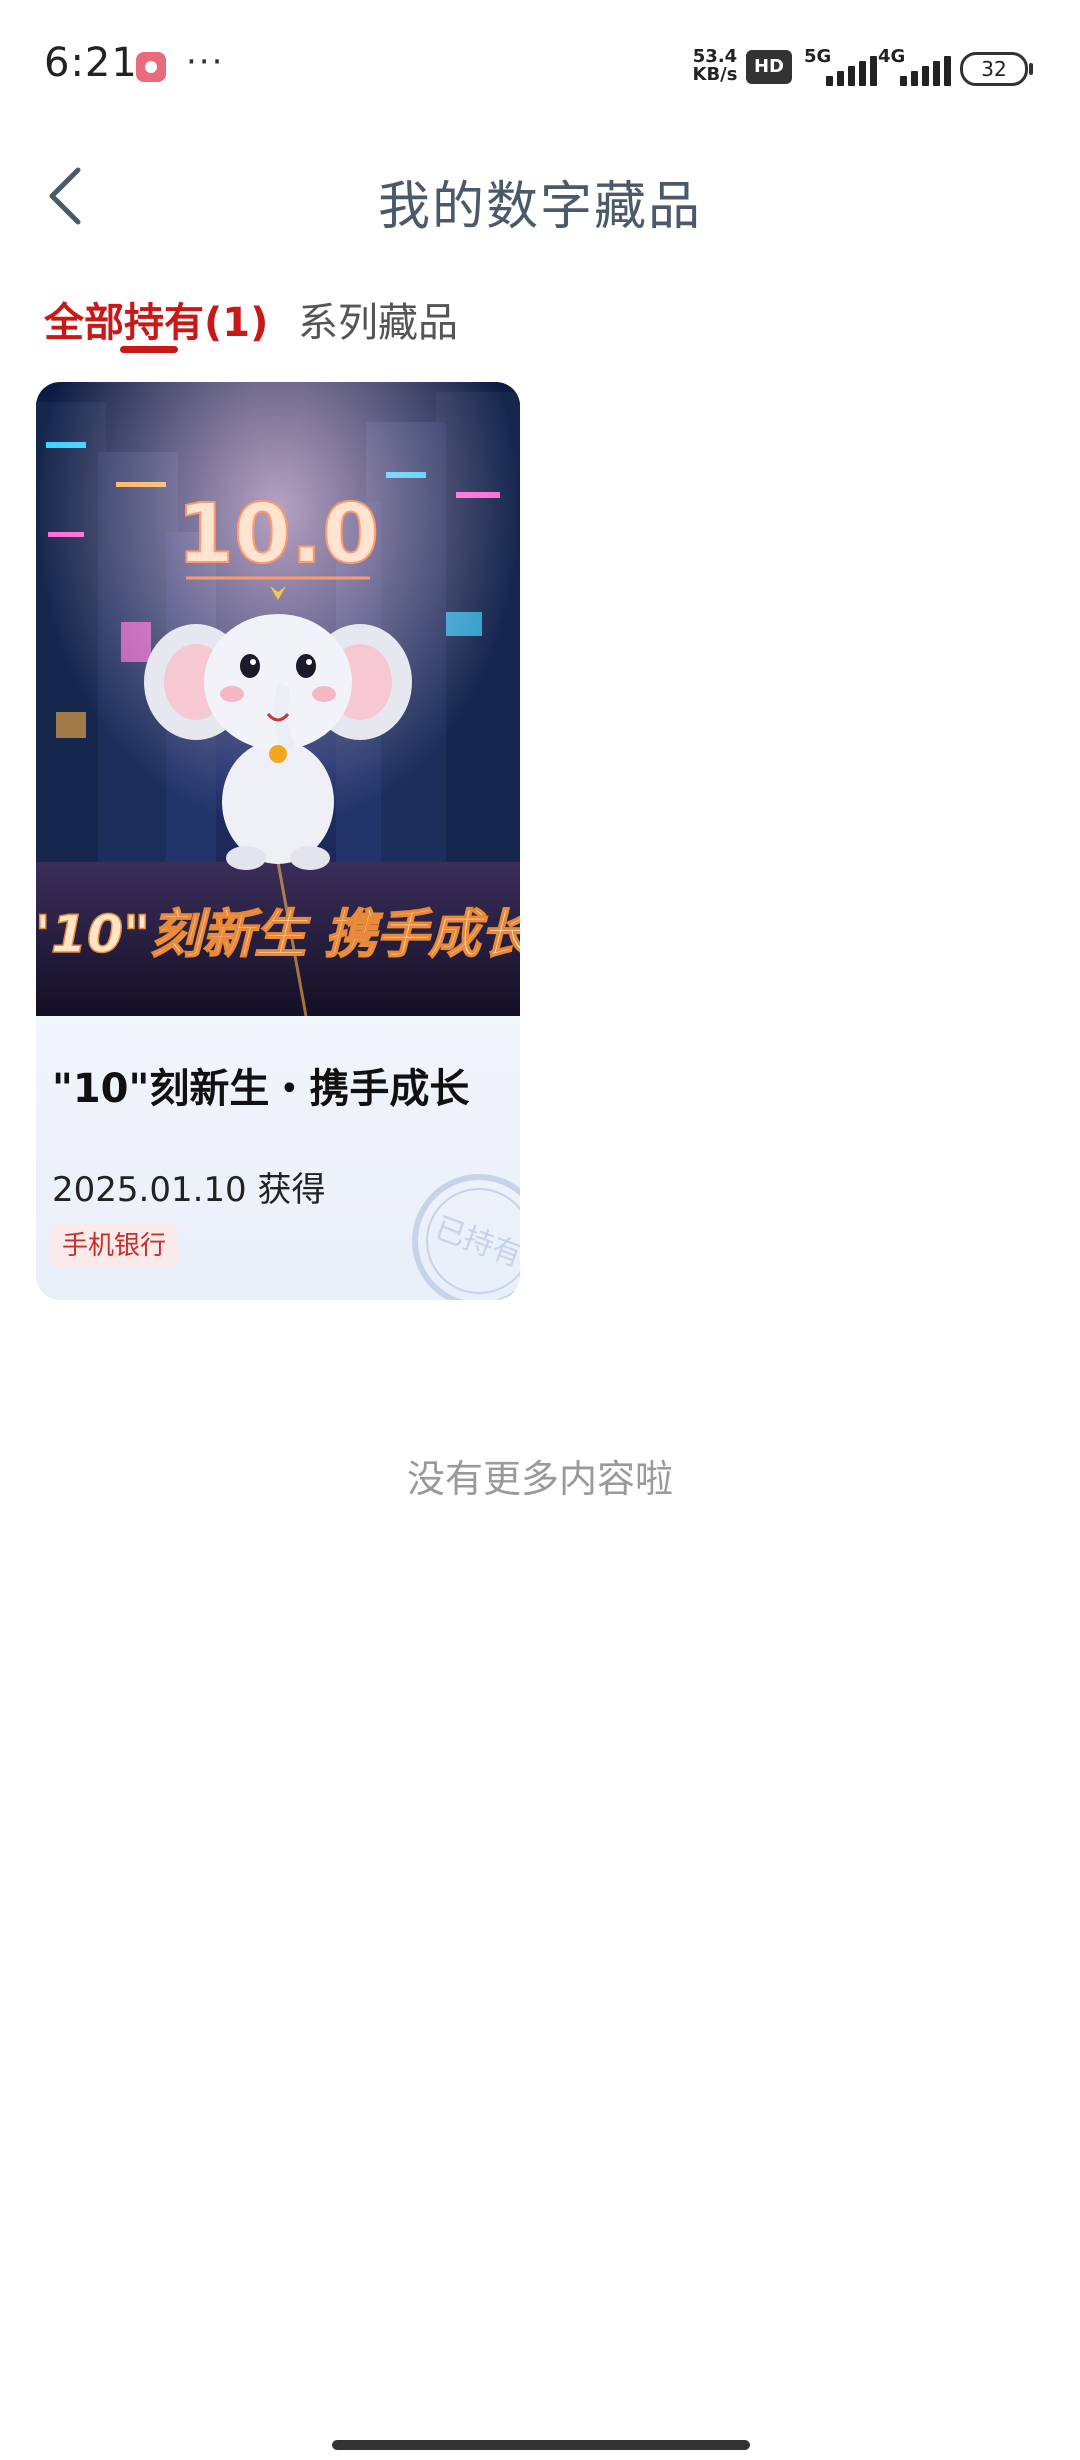 This screenshot has height=2460, width=1080. I want to click on owned-stamp-text: 已持有, so click(475, 1243).